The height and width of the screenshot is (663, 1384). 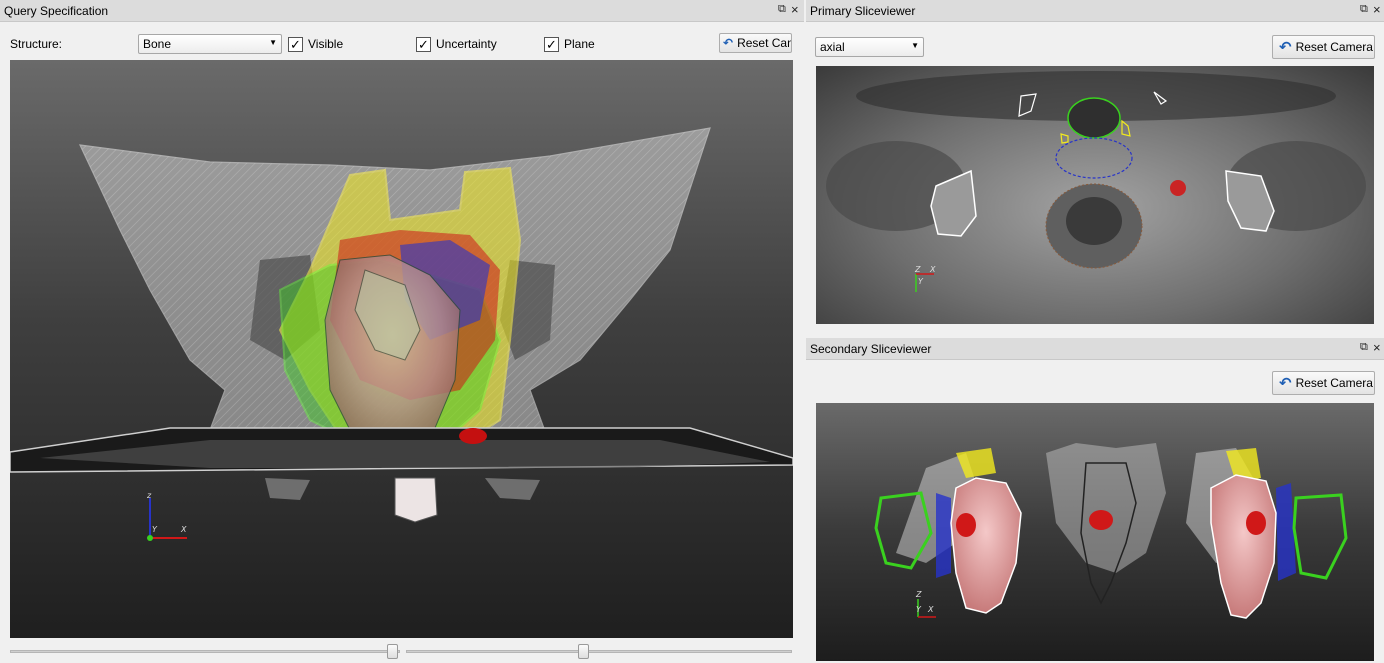 What do you see at coordinates (402, 11) in the screenshot?
I see `query-panel-titlebar: Query Specification ⧉ ×` at bounding box center [402, 11].